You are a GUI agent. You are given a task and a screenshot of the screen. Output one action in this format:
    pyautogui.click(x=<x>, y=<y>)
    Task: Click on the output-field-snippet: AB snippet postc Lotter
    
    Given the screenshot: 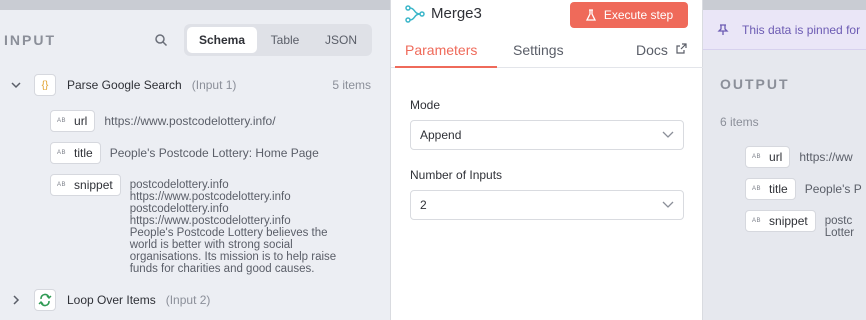 What is the action you would take?
    pyautogui.click(x=799, y=224)
    